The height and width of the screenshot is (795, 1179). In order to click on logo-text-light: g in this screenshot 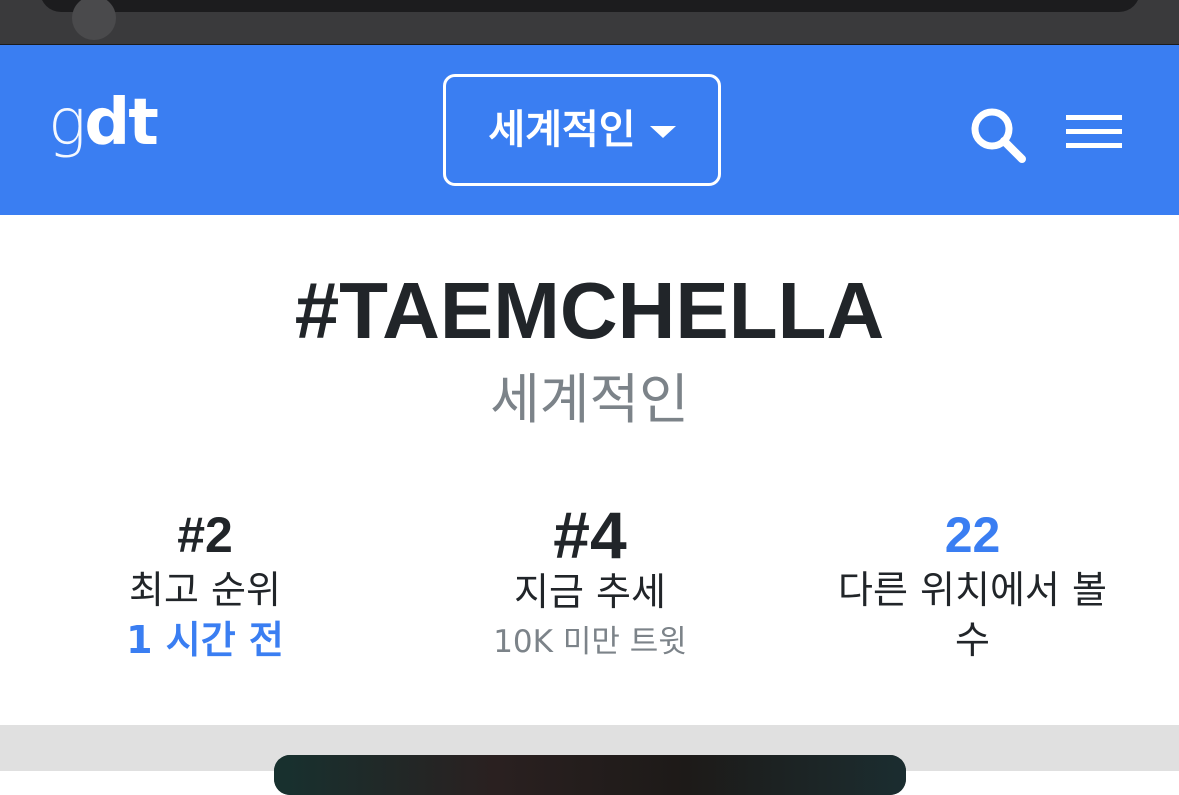, I will do `click(67, 123)`.